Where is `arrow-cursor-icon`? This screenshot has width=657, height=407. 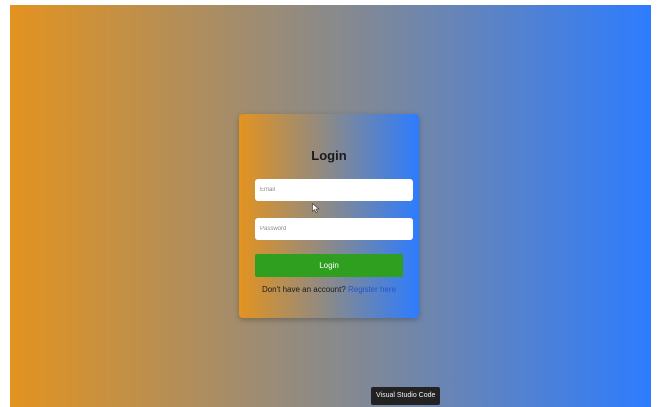 arrow-cursor-icon is located at coordinates (316, 208).